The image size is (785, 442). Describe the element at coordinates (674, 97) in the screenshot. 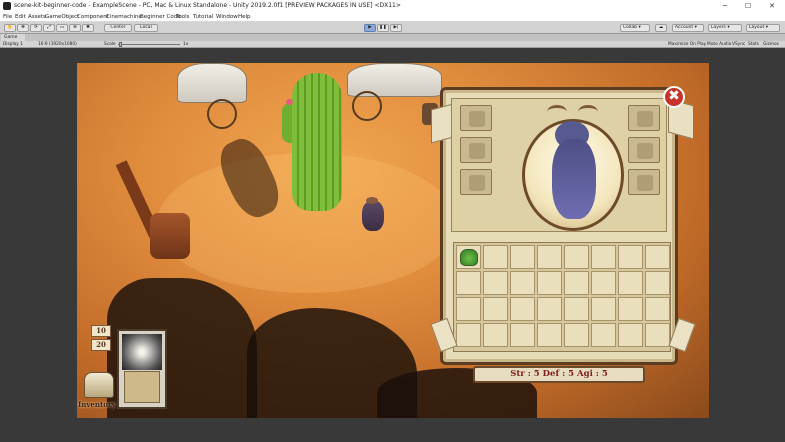

I see `close-inventory-button: ✖` at that location.